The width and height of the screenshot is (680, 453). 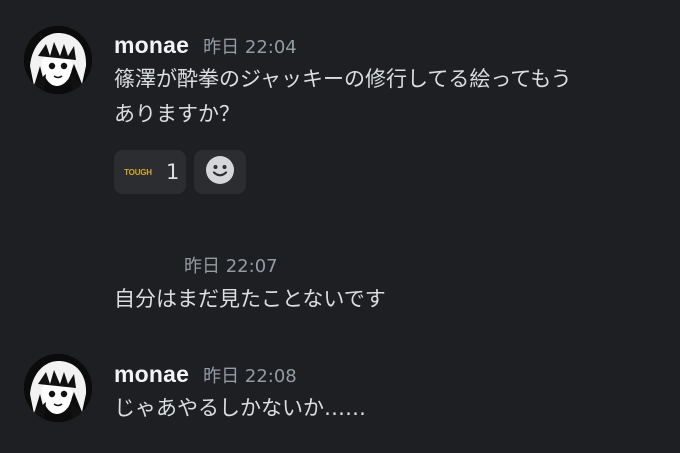 What do you see at coordinates (343, 96) in the screenshot?
I see `message-text: 篠澤が酔拳のジャッキーの修行してる絵ってもう ありますか？` at bounding box center [343, 96].